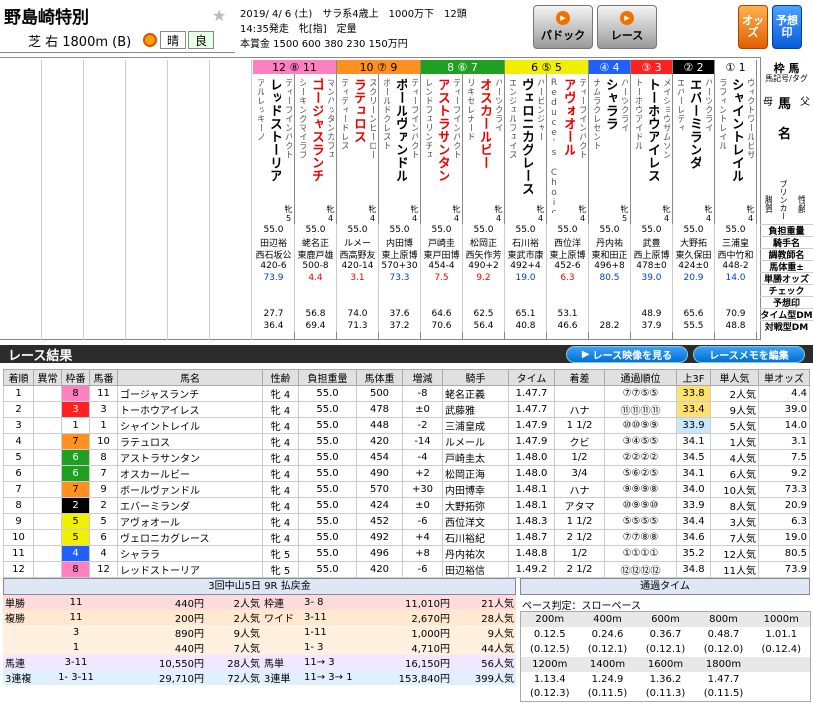 The image size is (813, 707). I want to click on horse-jockey: 大野拓, so click(694, 242).